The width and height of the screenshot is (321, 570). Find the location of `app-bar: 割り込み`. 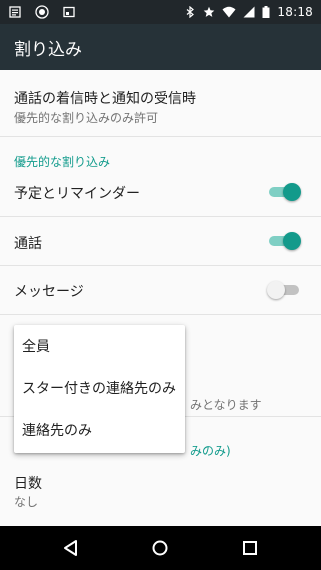

app-bar: 割り込み is located at coordinates (160, 47).